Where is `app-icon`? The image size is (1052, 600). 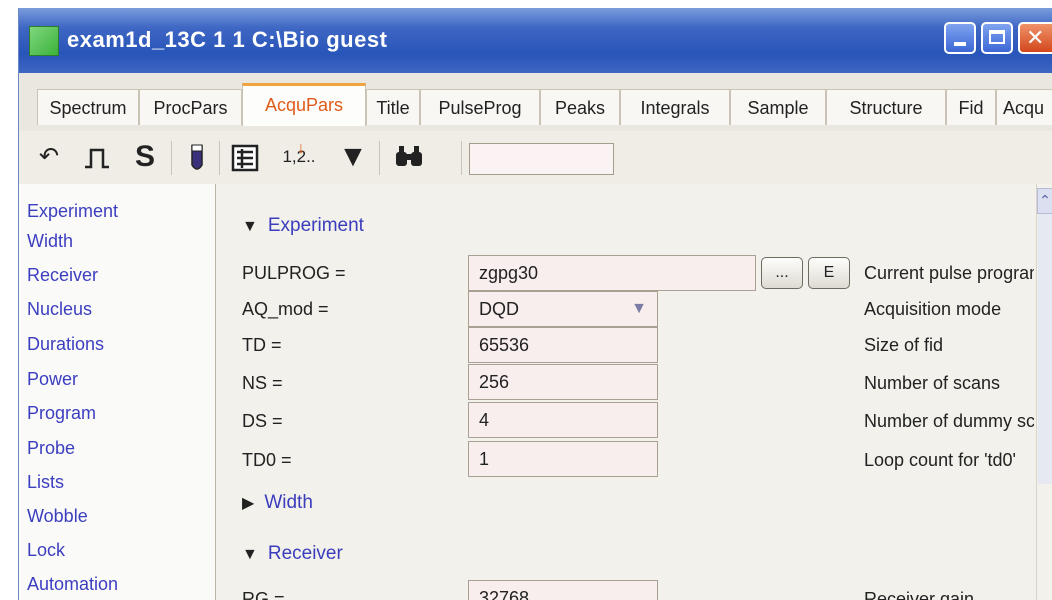
app-icon is located at coordinates (44, 41).